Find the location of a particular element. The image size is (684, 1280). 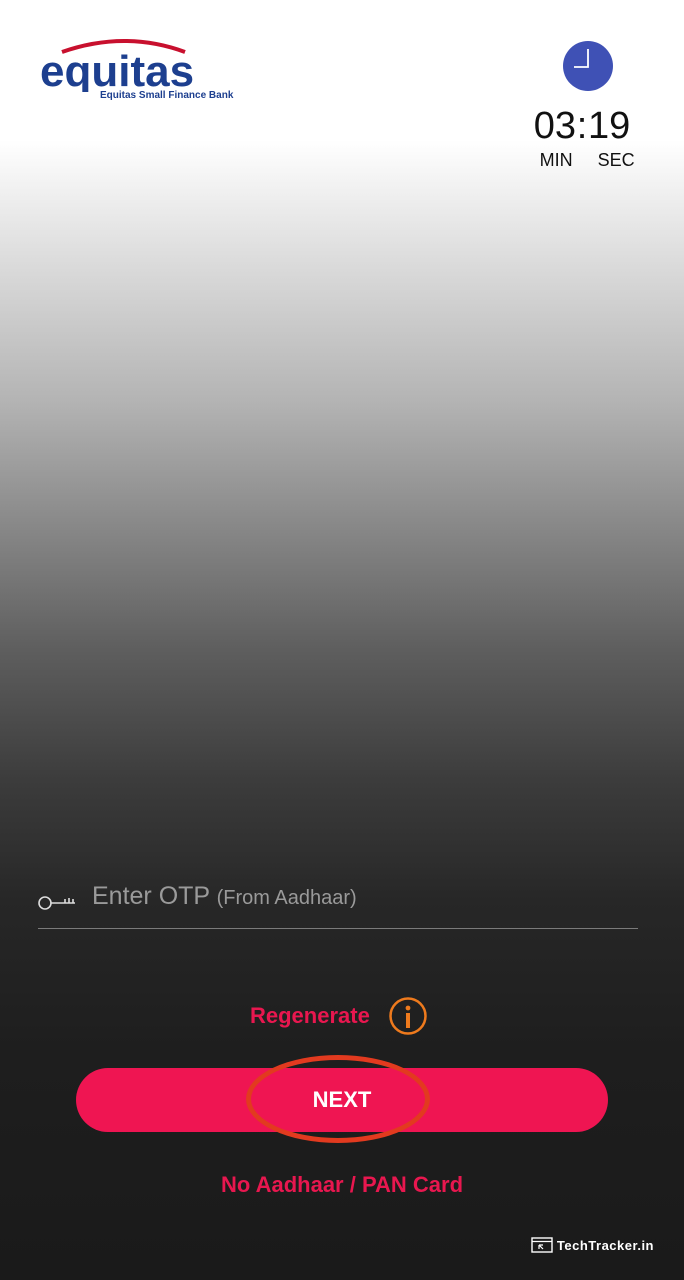

logo-mark: equitas is located at coordinates (117, 65).